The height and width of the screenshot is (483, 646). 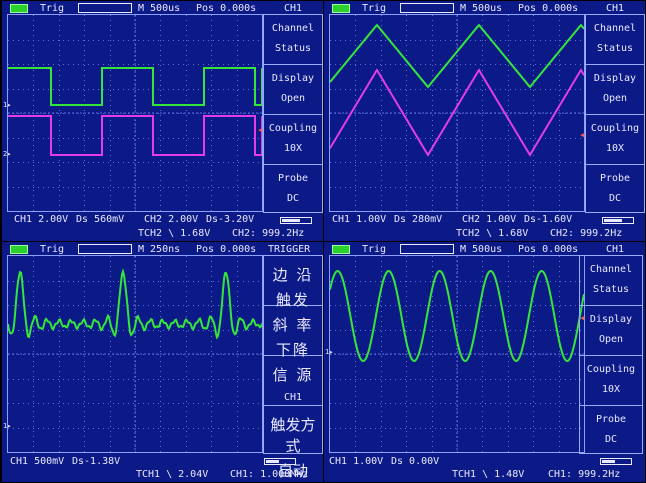 What do you see at coordinates (293, 275) in the screenshot?
I see `menu-label: 边 沿` at bounding box center [293, 275].